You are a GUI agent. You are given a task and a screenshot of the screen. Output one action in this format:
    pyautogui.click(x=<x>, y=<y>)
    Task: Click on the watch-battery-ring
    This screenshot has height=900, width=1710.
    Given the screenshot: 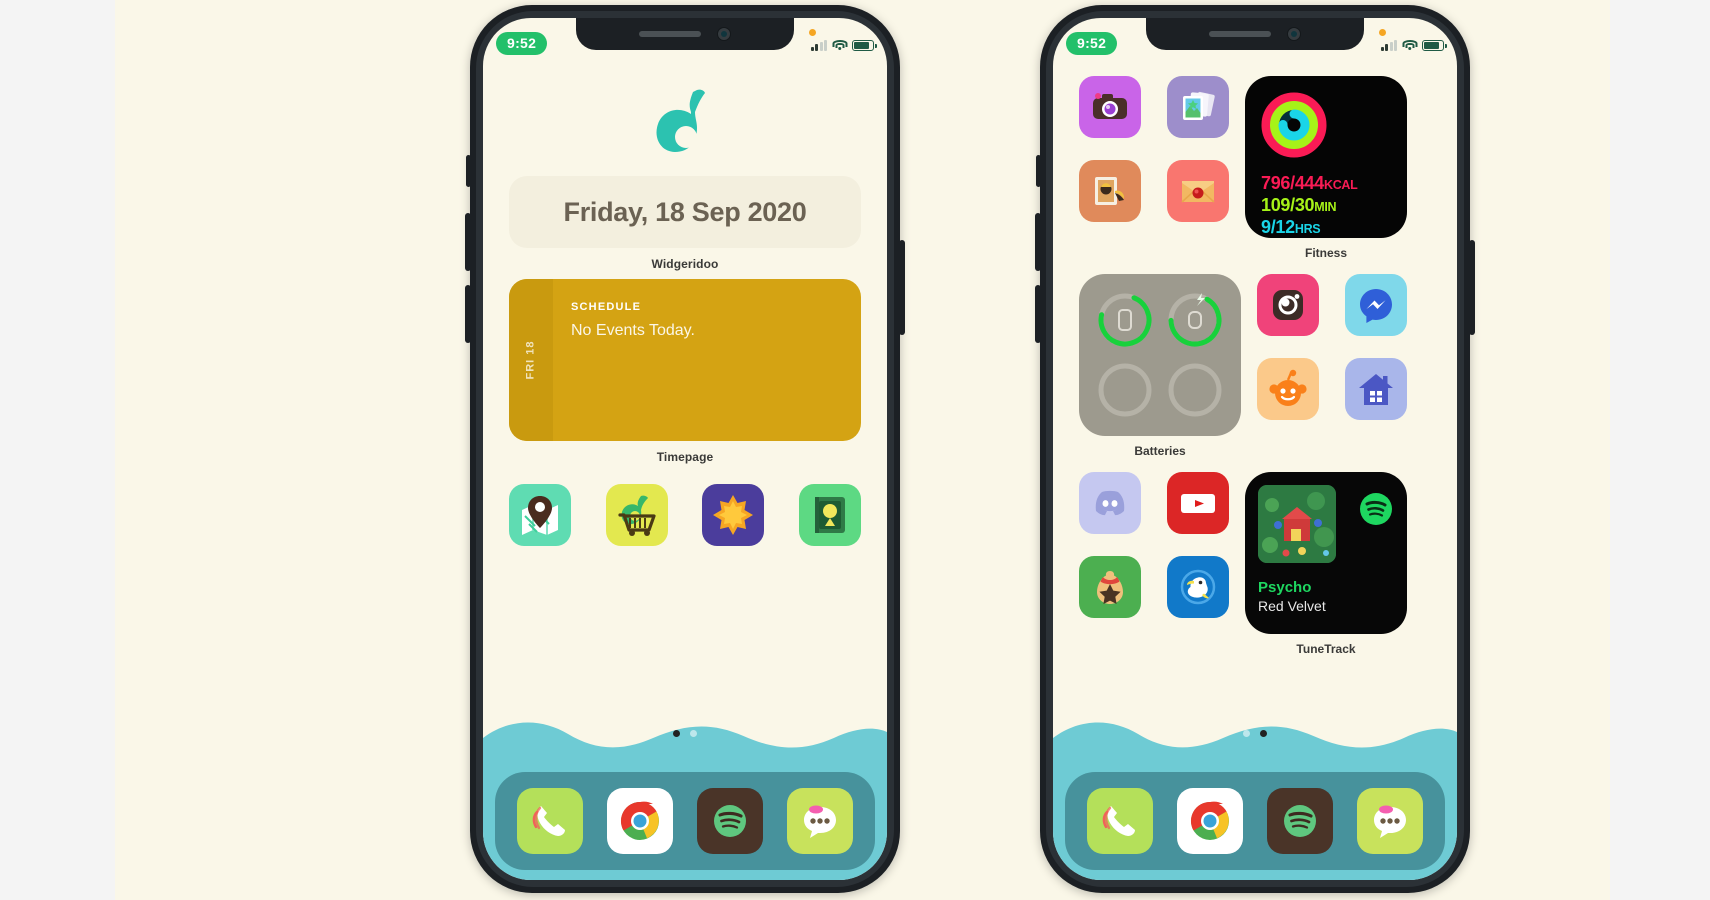 What is the action you would take?
    pyautogui.click(x=1195, y=320)
    